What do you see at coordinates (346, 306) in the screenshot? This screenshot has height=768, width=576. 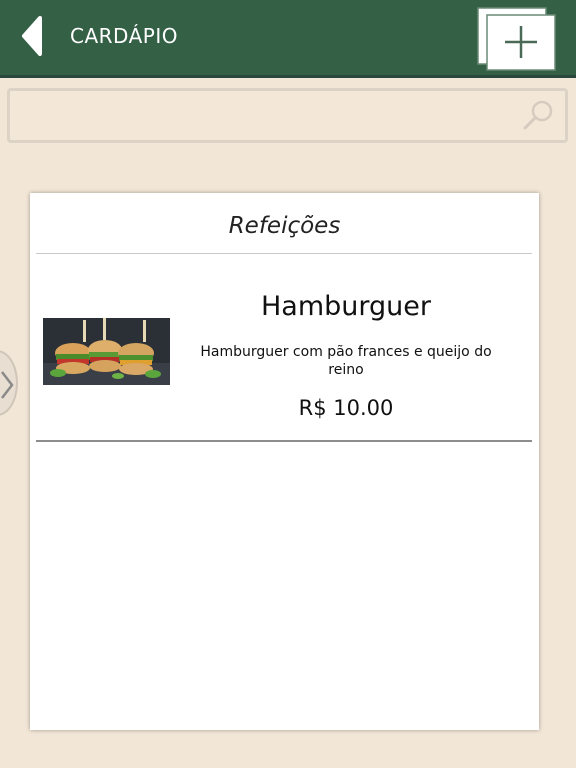 I see `item-name: Hamburguer` at bounding box center [346, 306].